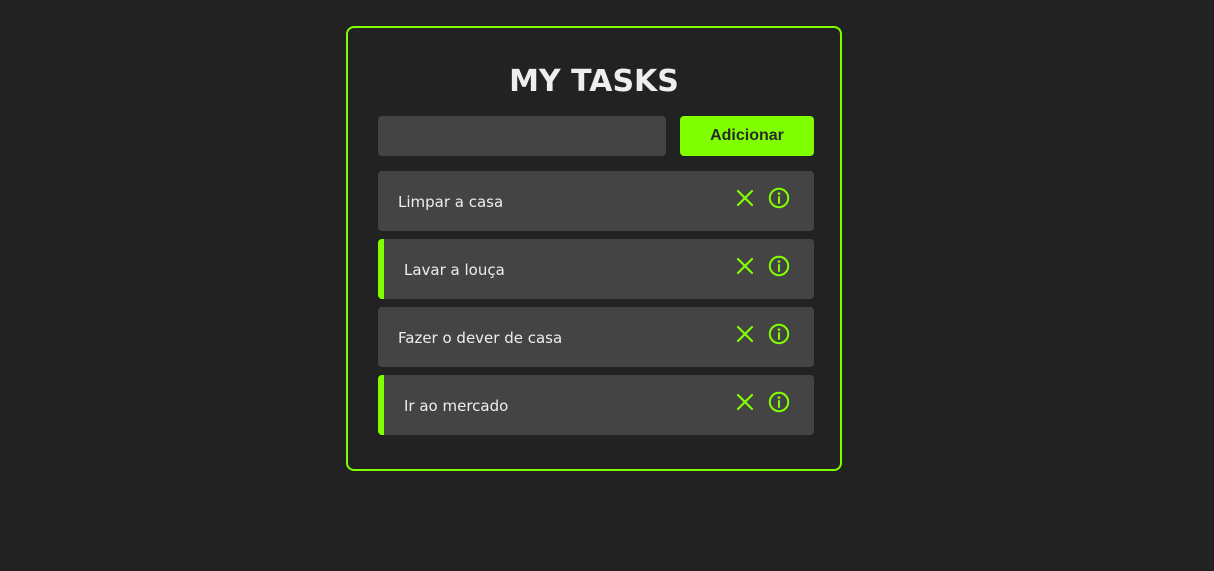  What do you see at coordinates (522, 136) in the screenshot?
I see `task-input` at bounding box center [522, 136].